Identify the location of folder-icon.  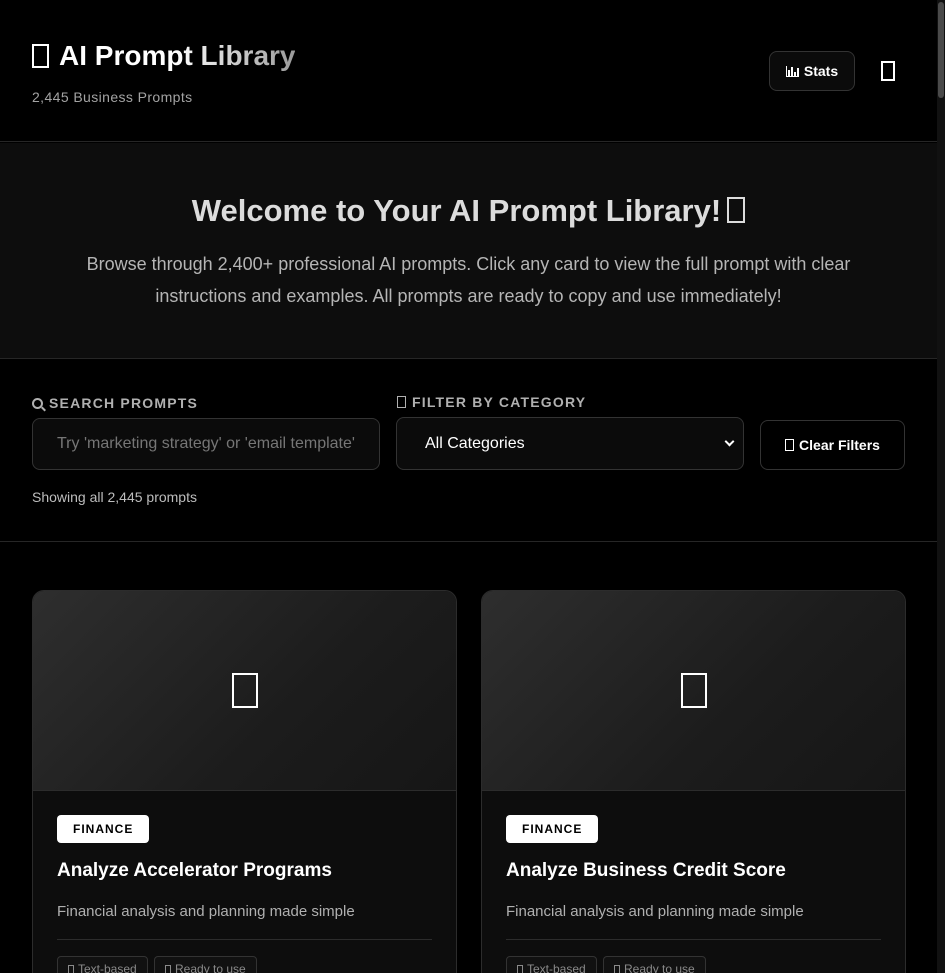
(401, 402).